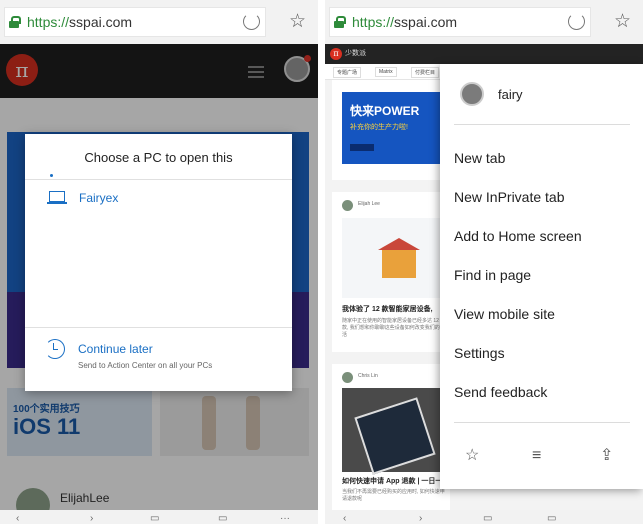  I want to click on menu-item-add-to-home-screen: Add to Home screen, so click(518, 236).